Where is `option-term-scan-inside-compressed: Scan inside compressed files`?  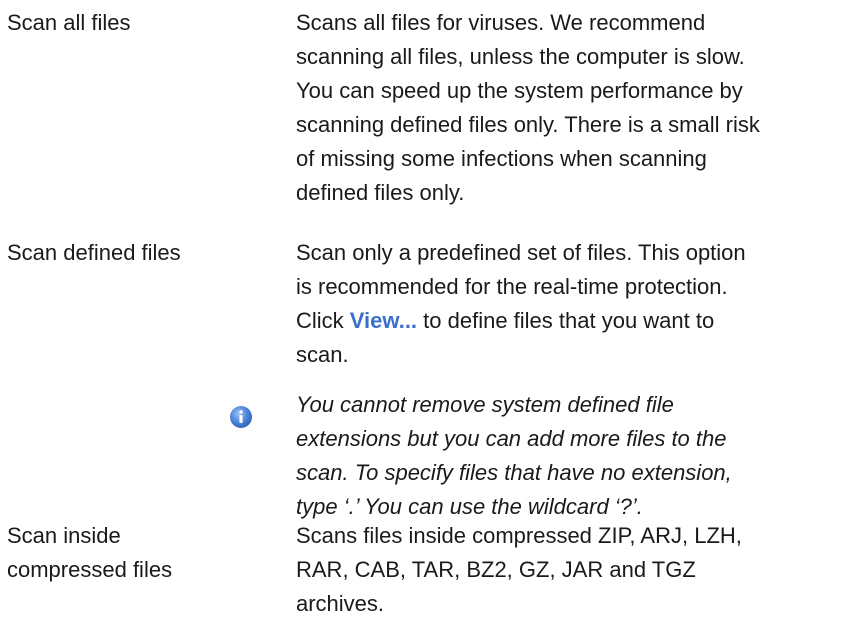 option-term-scan-inside-compressed: Scan inside compressed files is located at coordinates (151, 553).